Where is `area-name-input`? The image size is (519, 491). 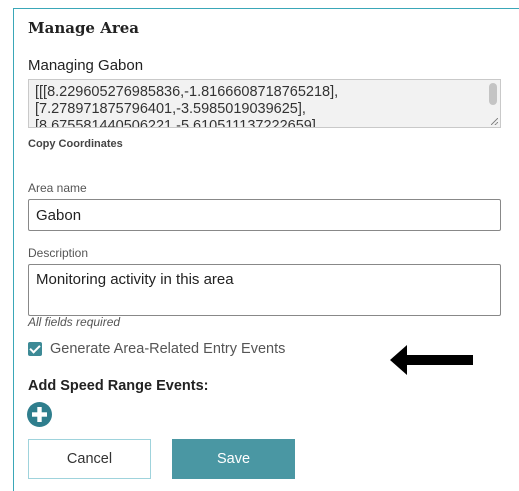 area-name-input is located at coordinates (264, 215).